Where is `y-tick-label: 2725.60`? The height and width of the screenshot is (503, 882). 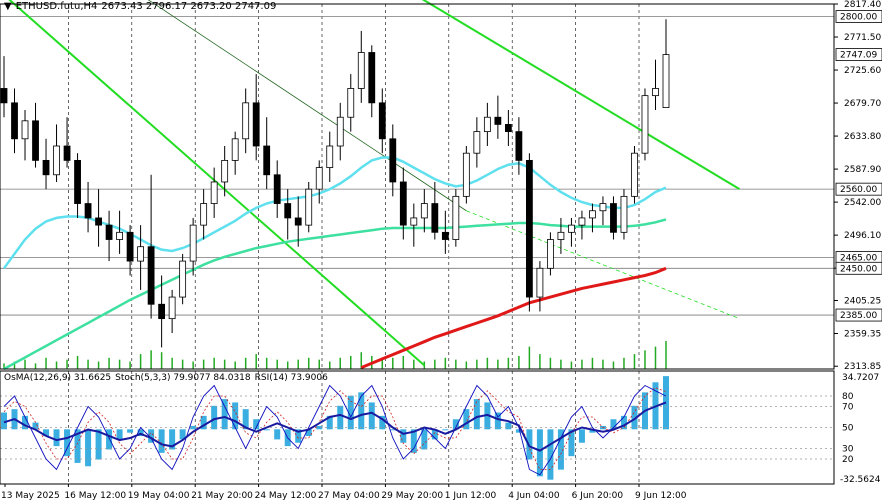 y-tick-label: 2725.60 is located at coordinates (862, 71).